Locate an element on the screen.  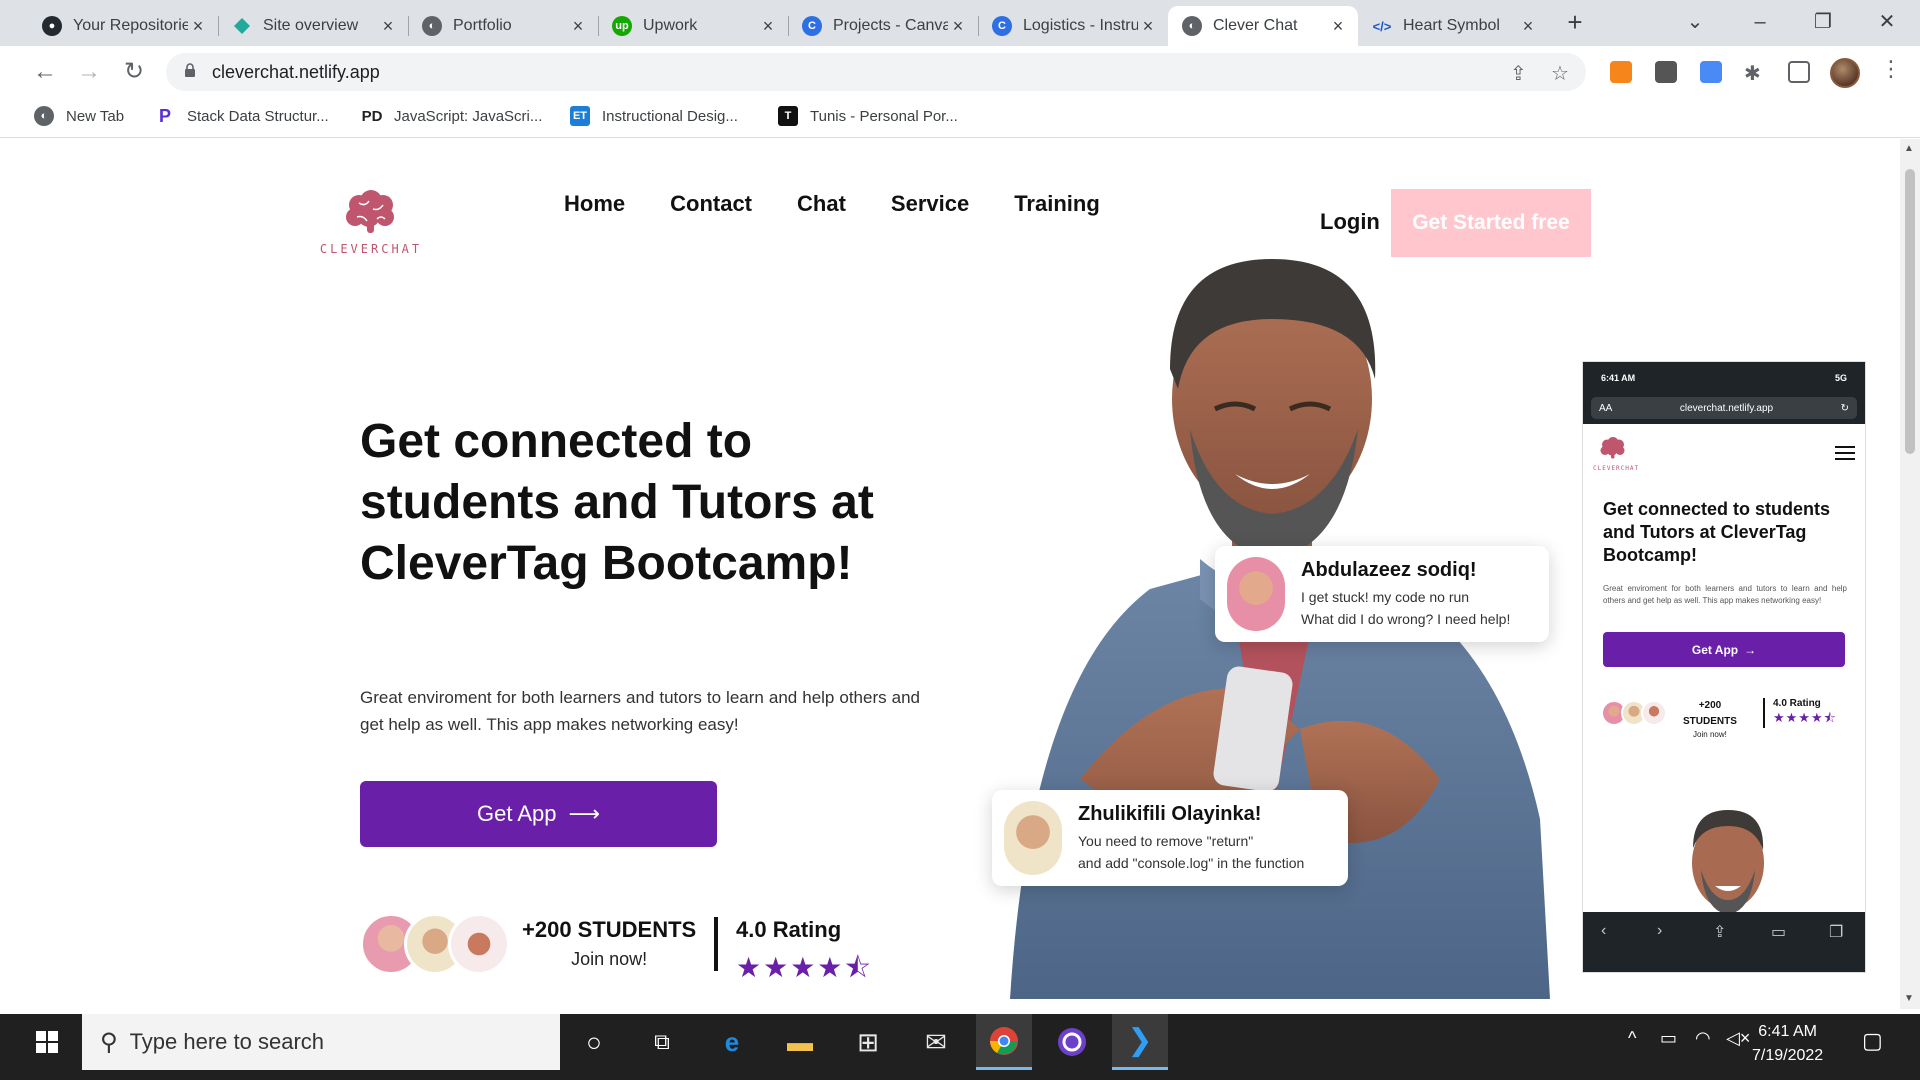
phone-students-stat: +200 STUDENTS Join now! is located at coordinates (1710, 719).